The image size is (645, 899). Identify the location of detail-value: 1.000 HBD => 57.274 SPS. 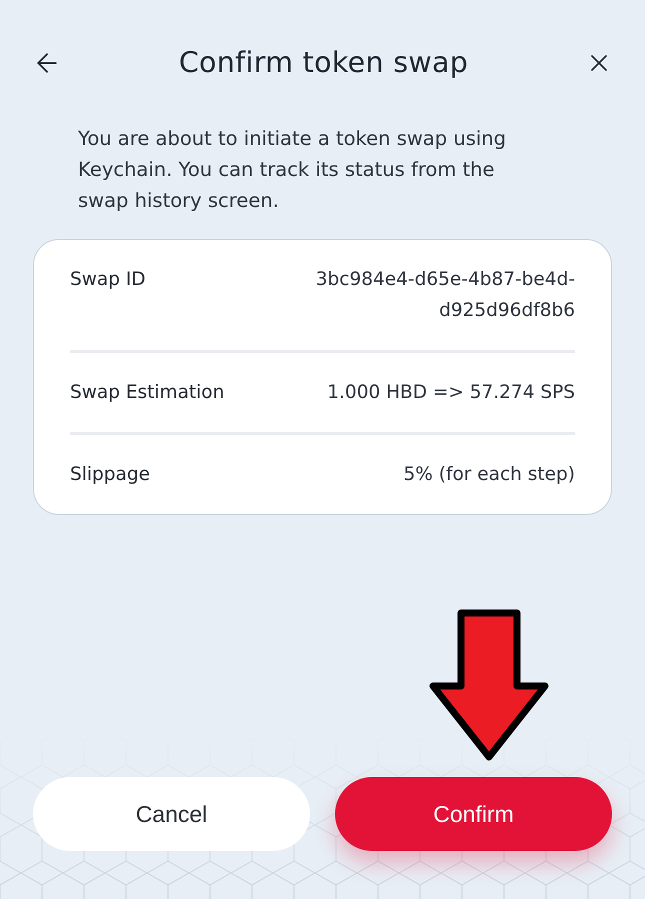
(451, 392).